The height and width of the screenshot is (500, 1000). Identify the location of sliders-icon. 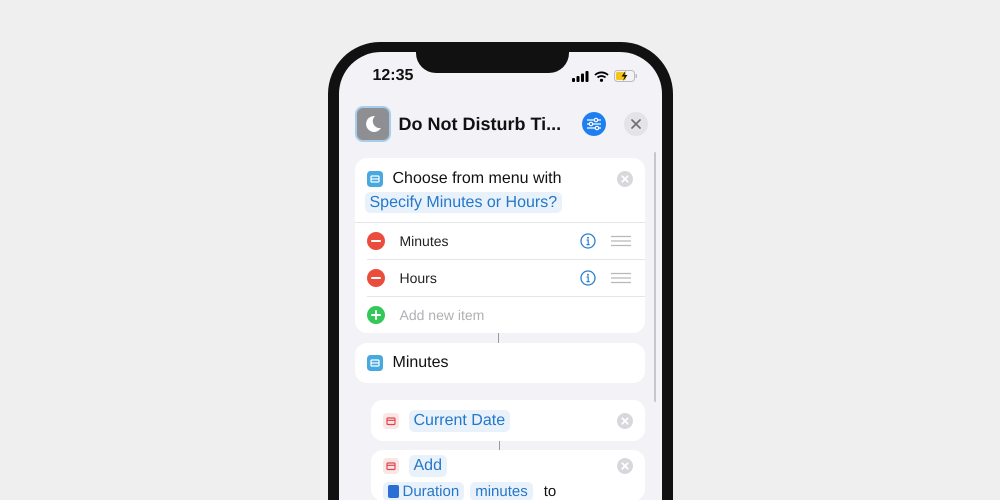
(594, 124).